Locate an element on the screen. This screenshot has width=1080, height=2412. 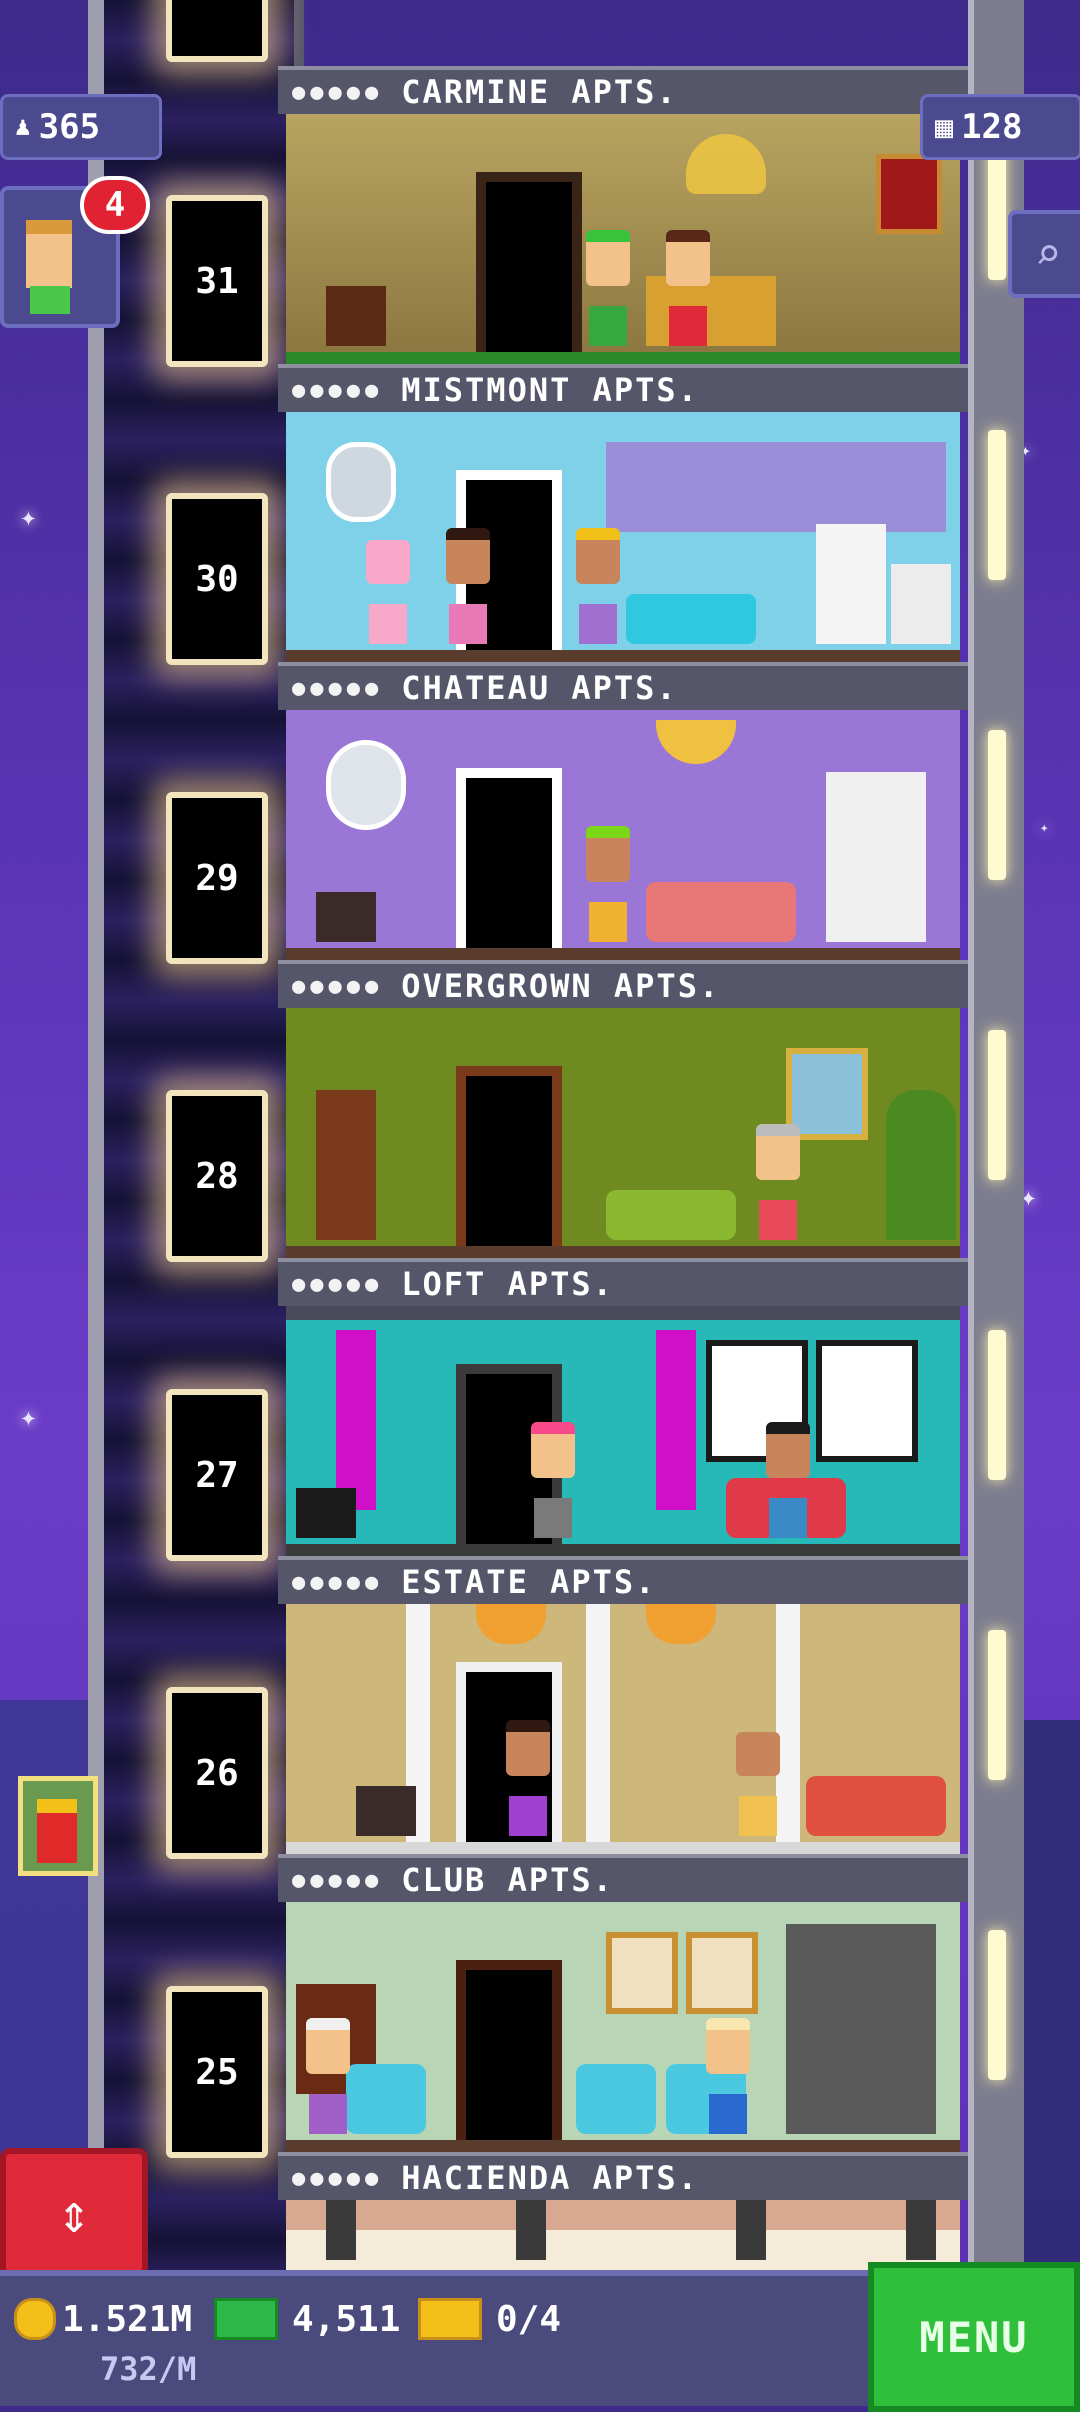
floor-estate: ●●●●● ESTATE APTS. is located at coordinates (623, 1706).